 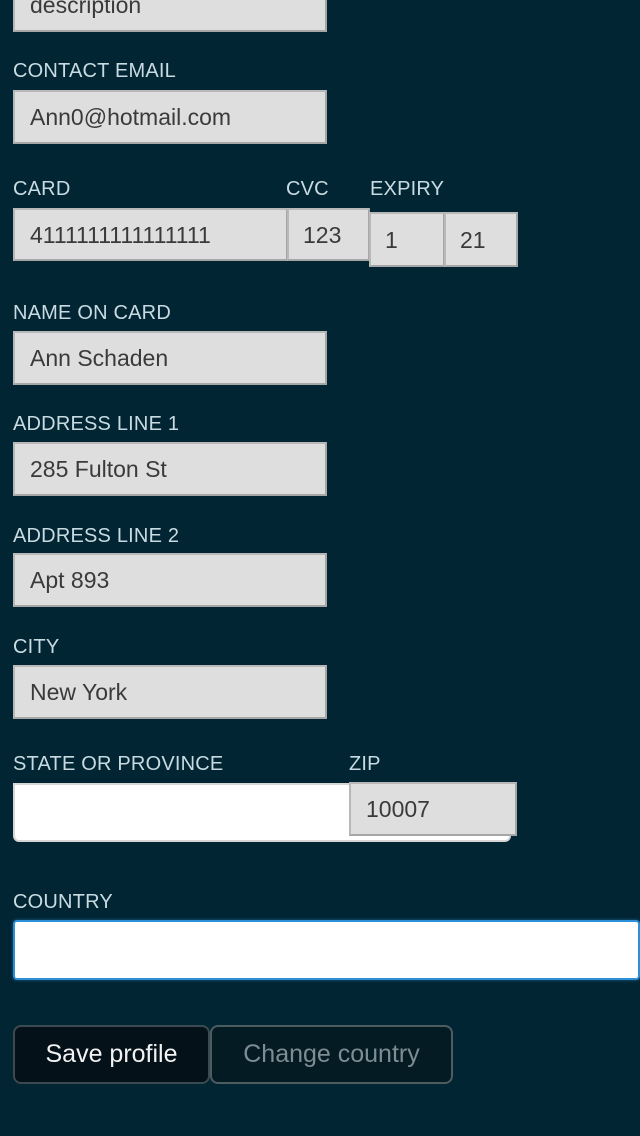 What do you see at coordinates (111, 1054) in the screenshot?
I see `save-profile-button: Save profile` at bounding box center [111, 1054].